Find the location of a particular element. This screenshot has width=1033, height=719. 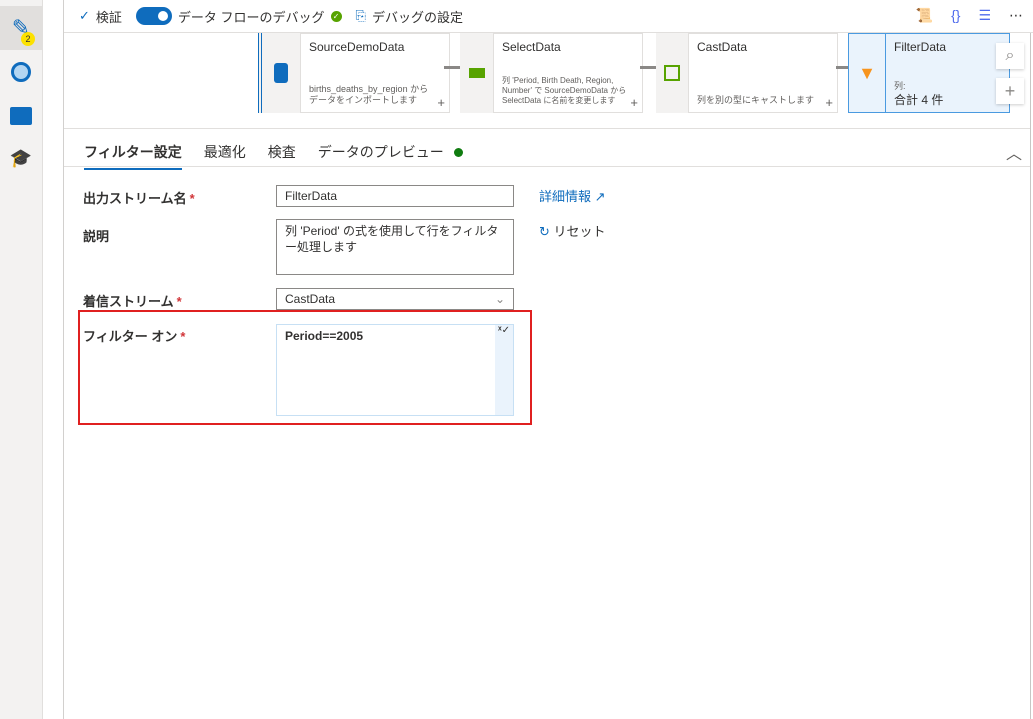

description-label: 説明 is located at coordinates (96, 236).